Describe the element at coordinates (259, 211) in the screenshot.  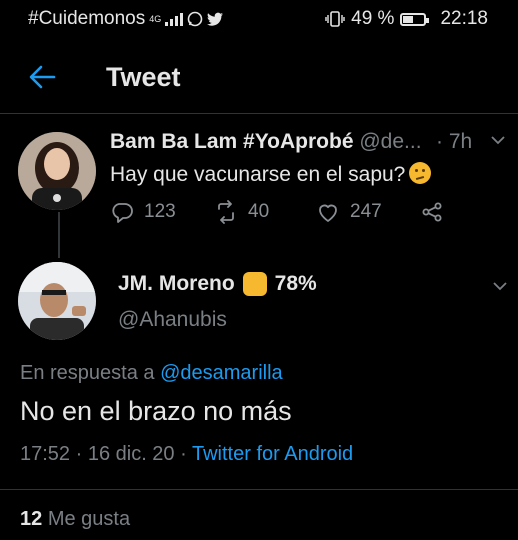
I see `retweet-count: 40` at that location.